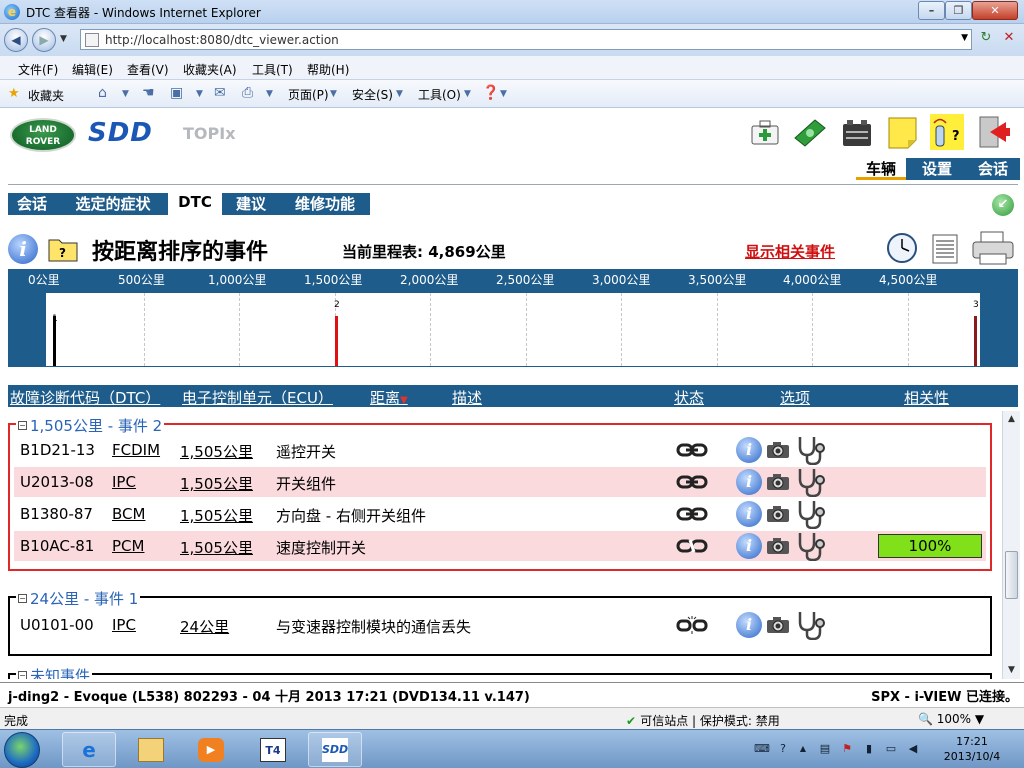  What do you see at coordinates (211, 749) in the screenshot?
I see `taskbar-media-player: ▶` at bounding box center [211, 749].